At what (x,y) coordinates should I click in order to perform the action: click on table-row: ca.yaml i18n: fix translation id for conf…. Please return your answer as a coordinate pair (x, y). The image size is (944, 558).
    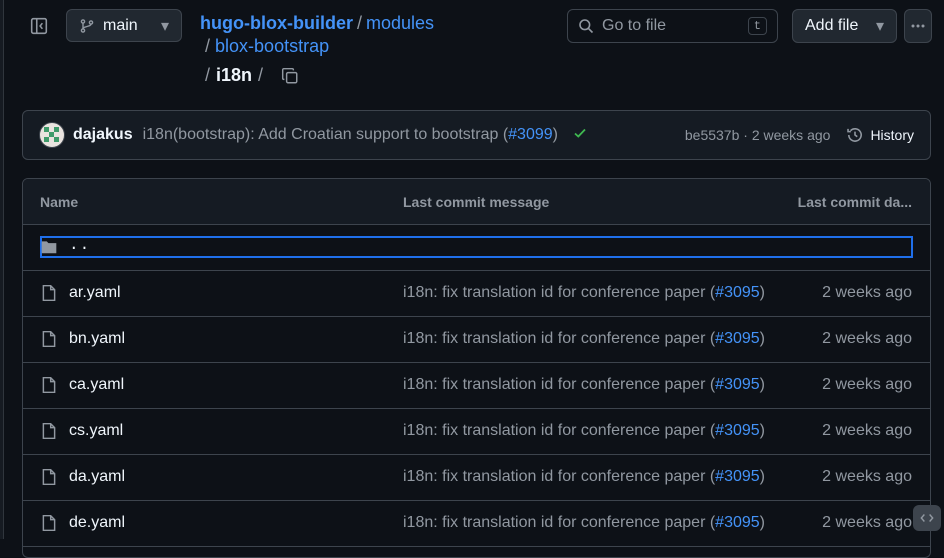
    Looking at the image, I should click on (476, 386).